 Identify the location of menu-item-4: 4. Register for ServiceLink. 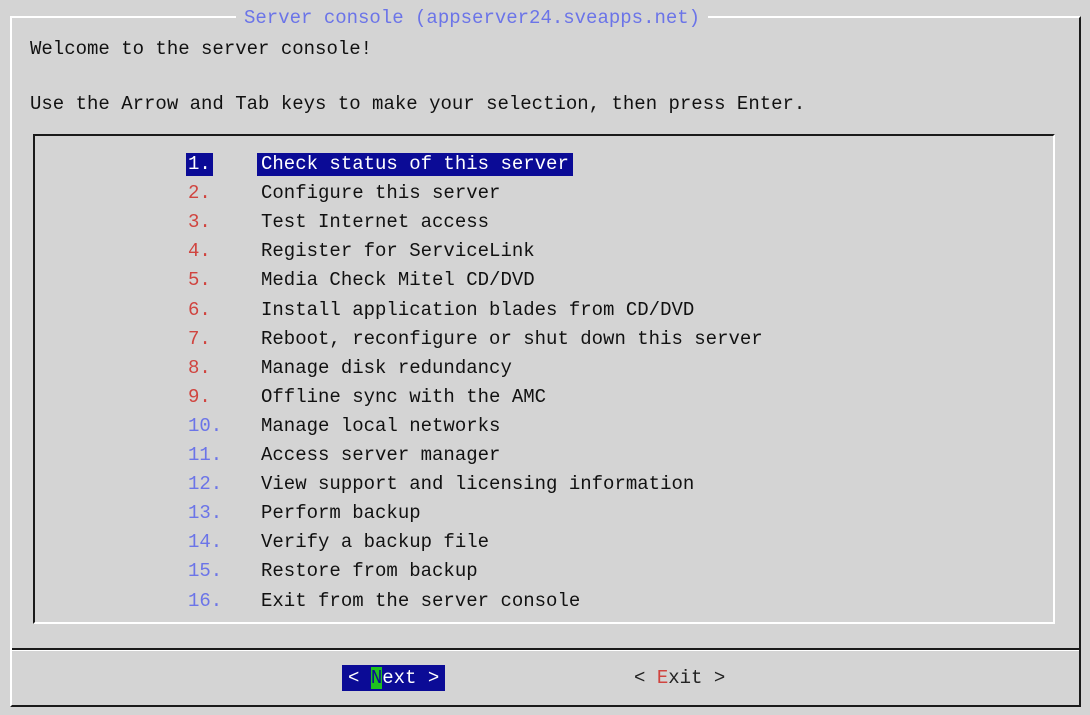
(540, 251).